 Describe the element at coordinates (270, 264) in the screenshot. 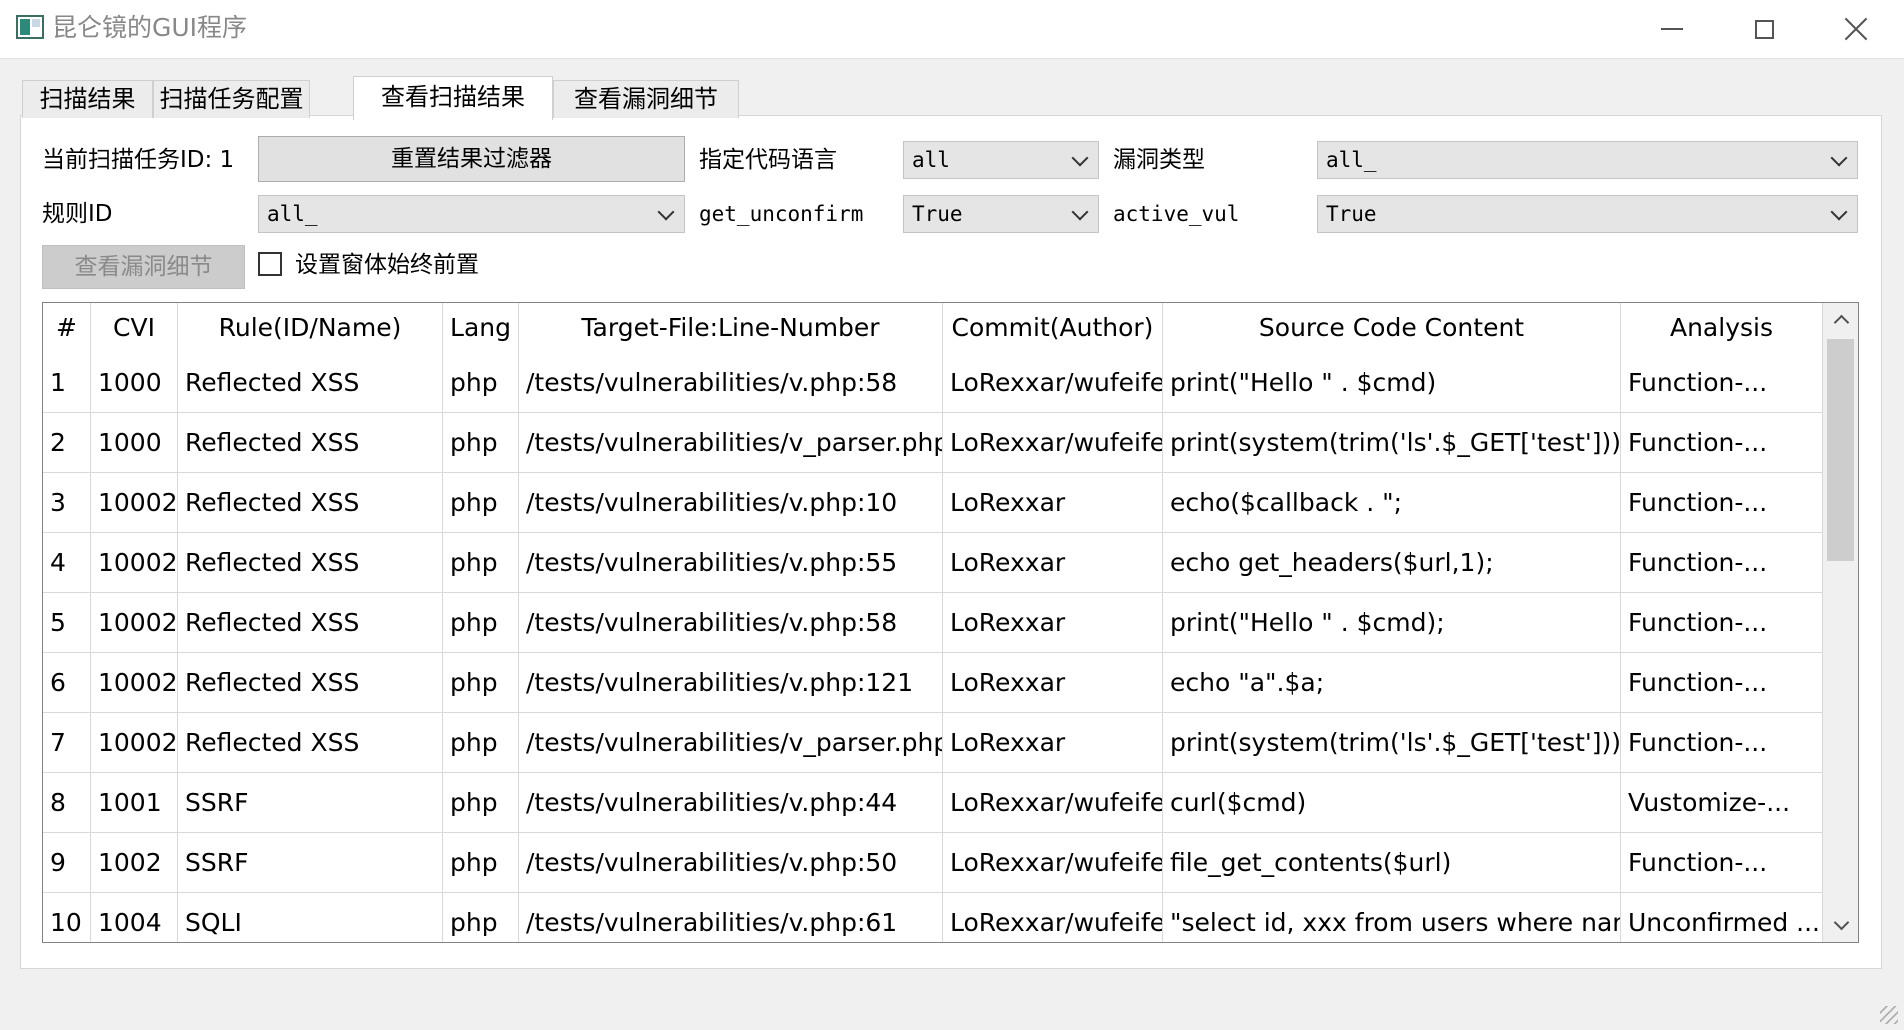

I see `always-on-top-checkbox` at that location.